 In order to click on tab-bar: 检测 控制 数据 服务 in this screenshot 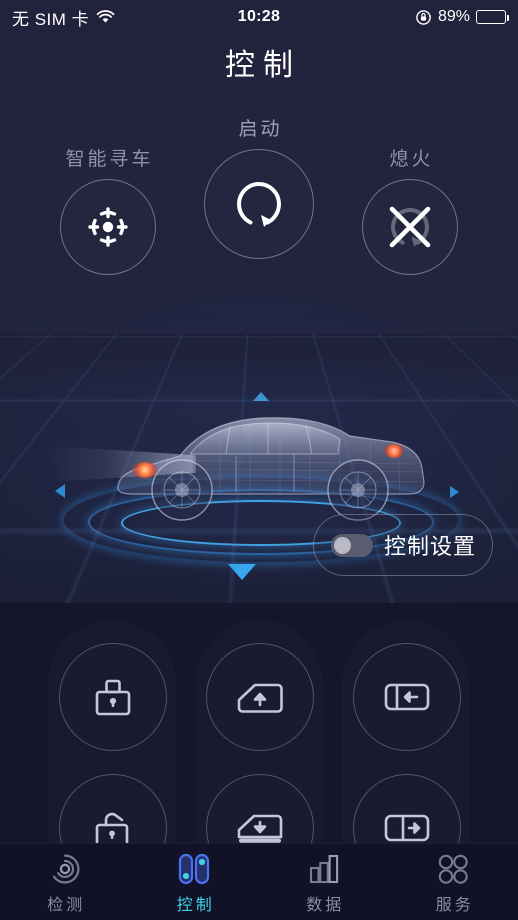, I will do `click(259, 881)`.